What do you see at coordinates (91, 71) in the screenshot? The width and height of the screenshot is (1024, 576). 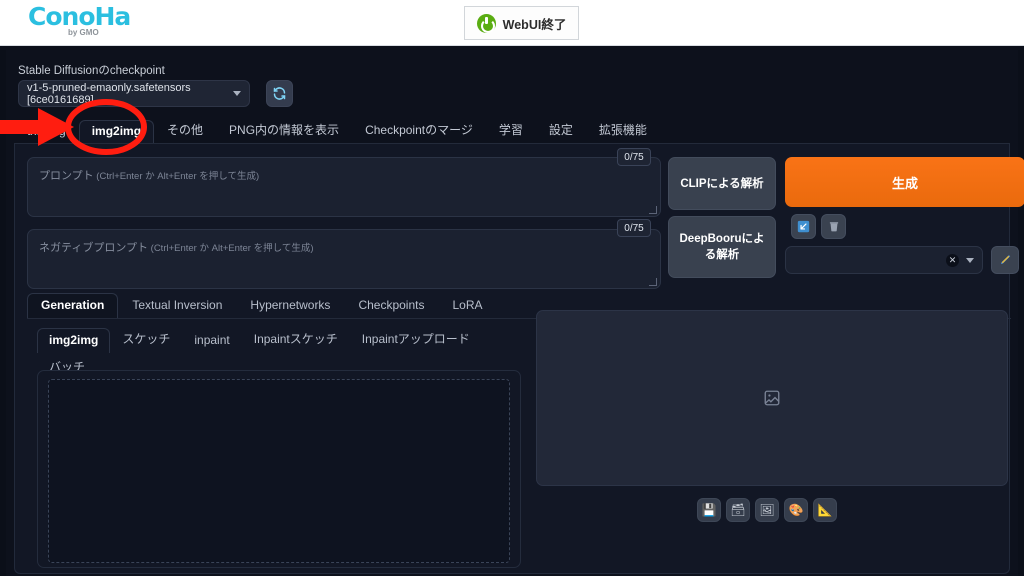 I see `checkpoint-label: Stable Diffusionのcheckpoint` at bounding box center [91, 71].